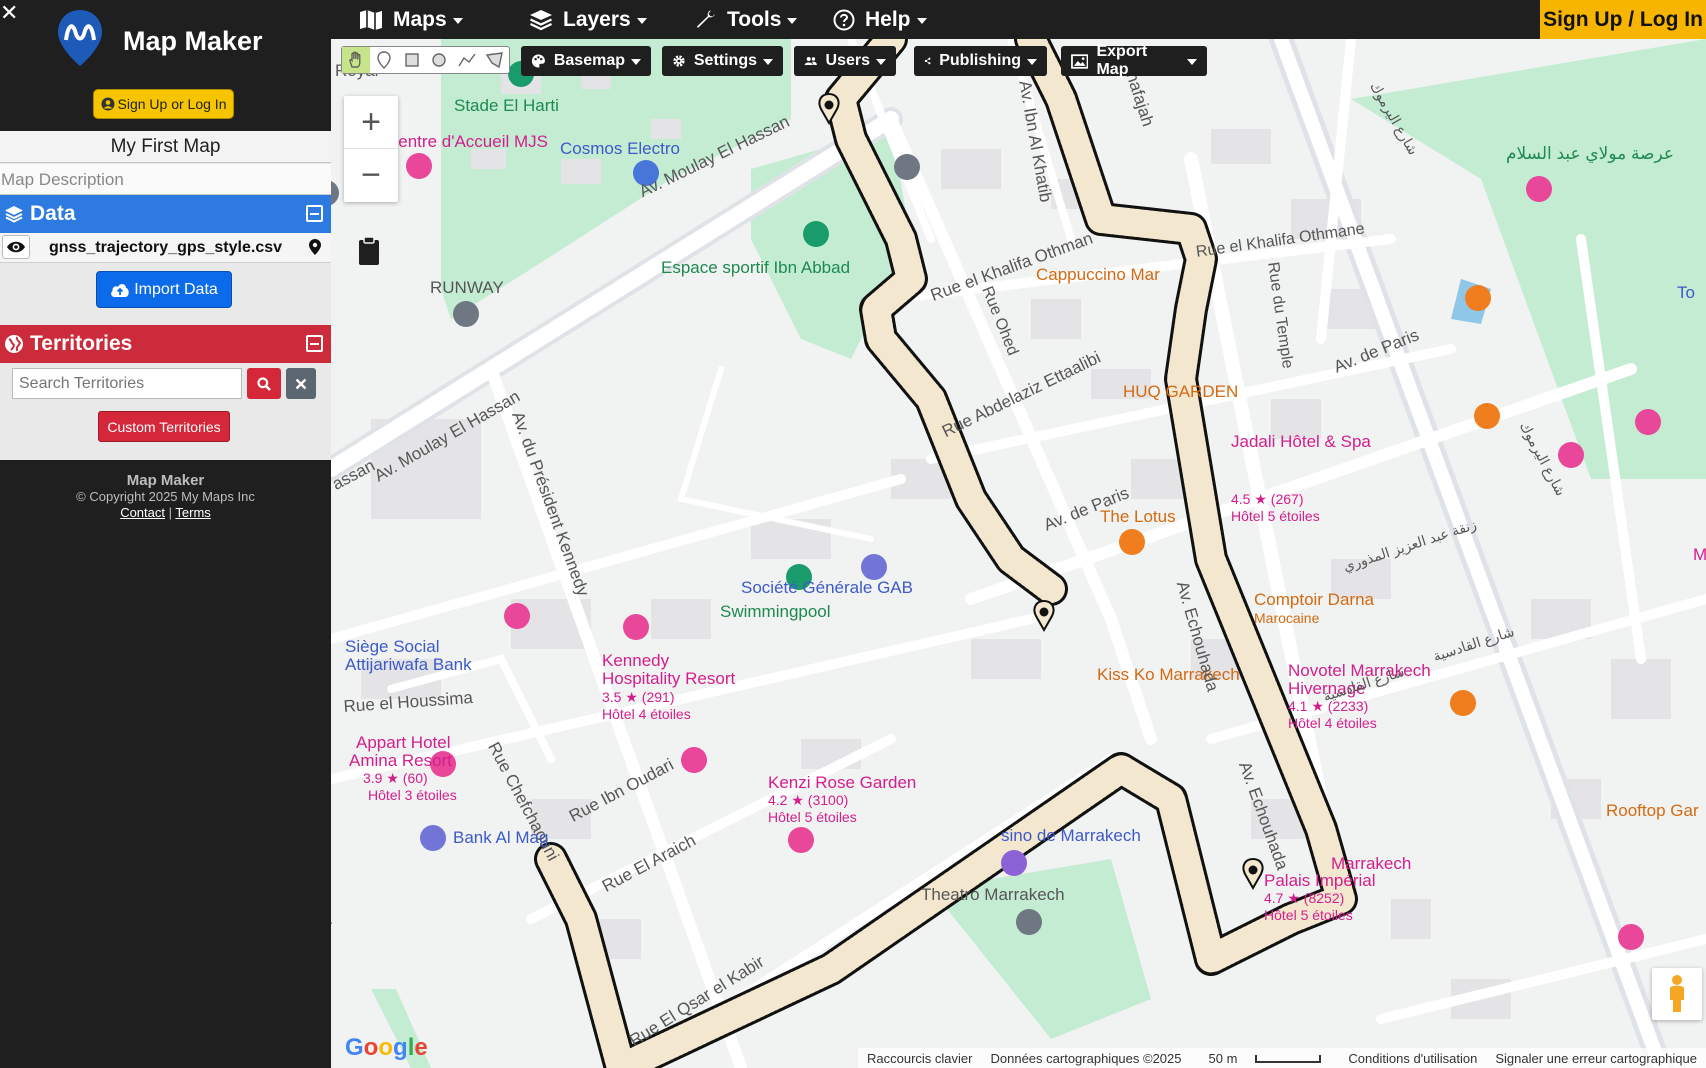 The image size is (1706, 1068). I want to click on visibility-toggle, so click(16, 247).